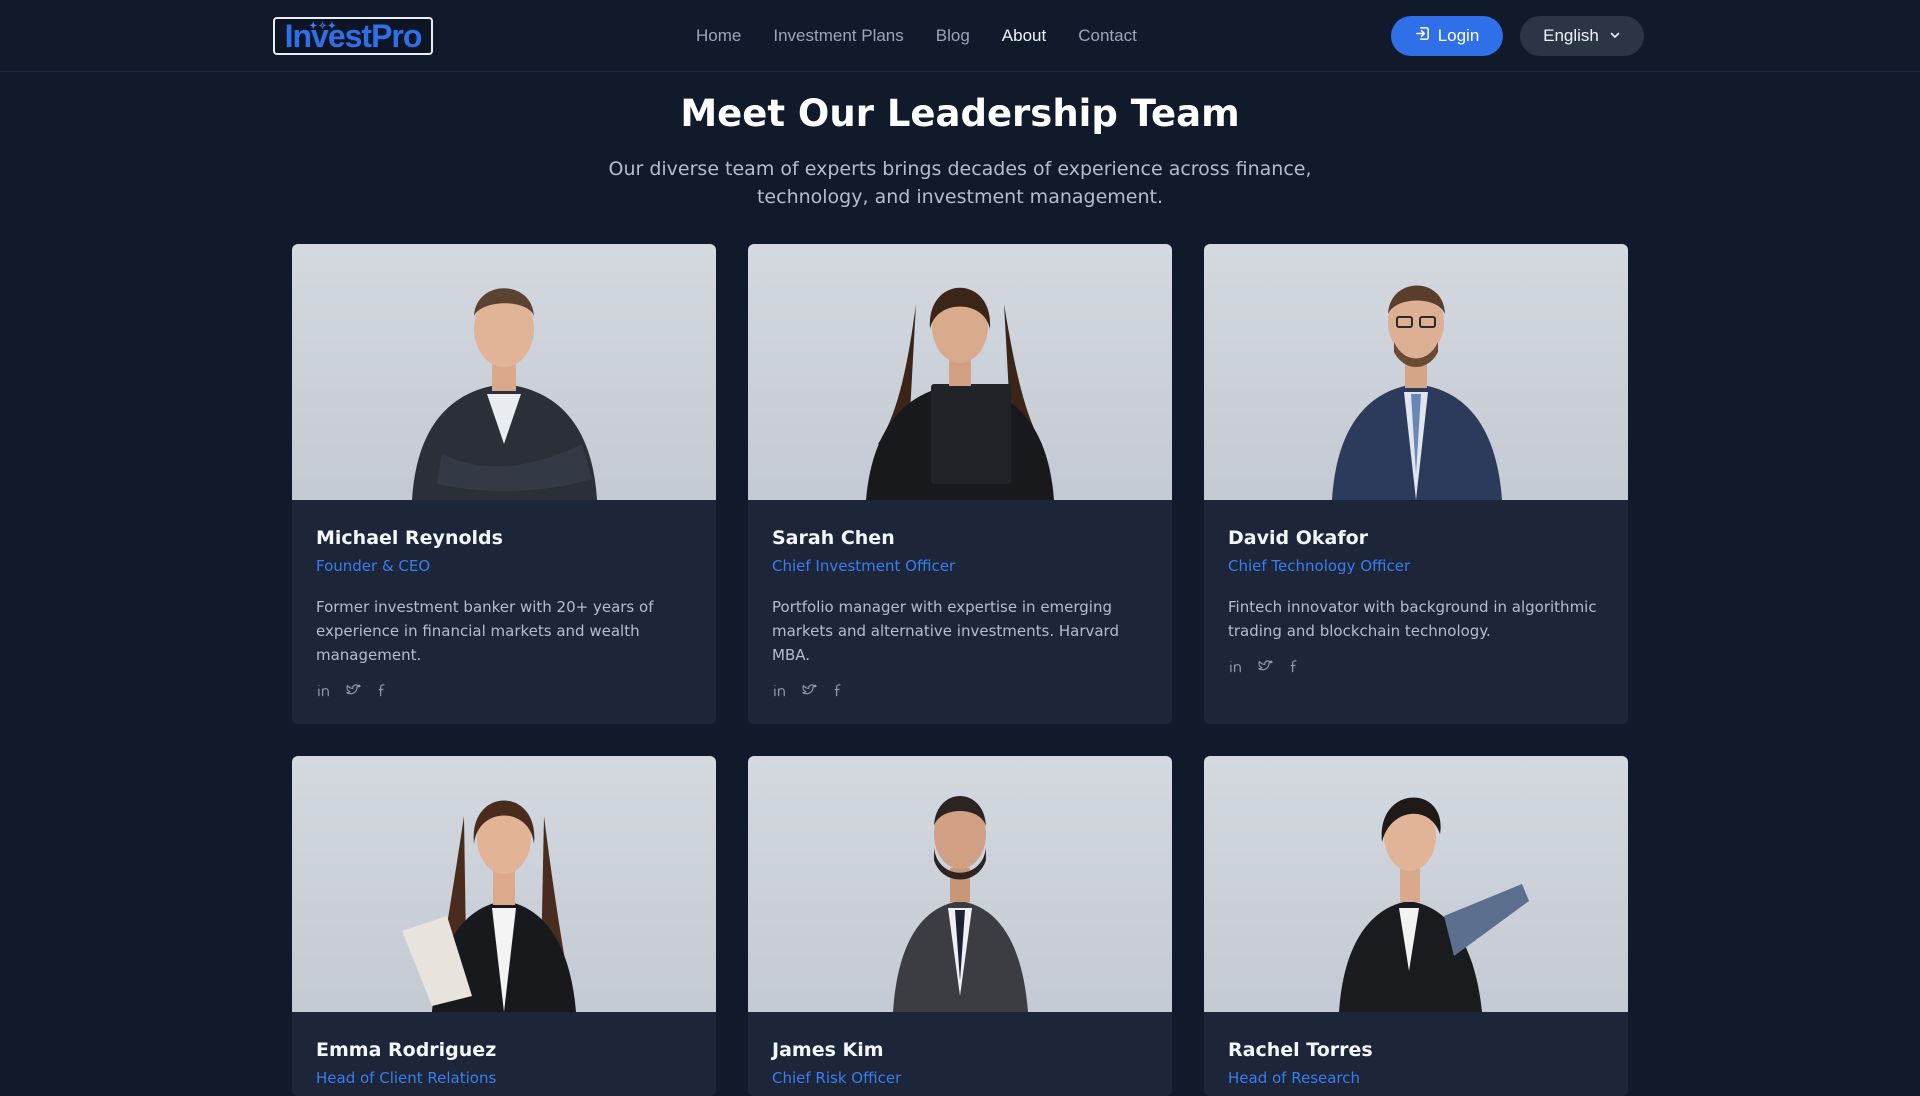 Image resolution: width=1920 pixels, height=1096 pixels. I want to click on team-member-role: Head of Client Relations, so click(406, 1078).